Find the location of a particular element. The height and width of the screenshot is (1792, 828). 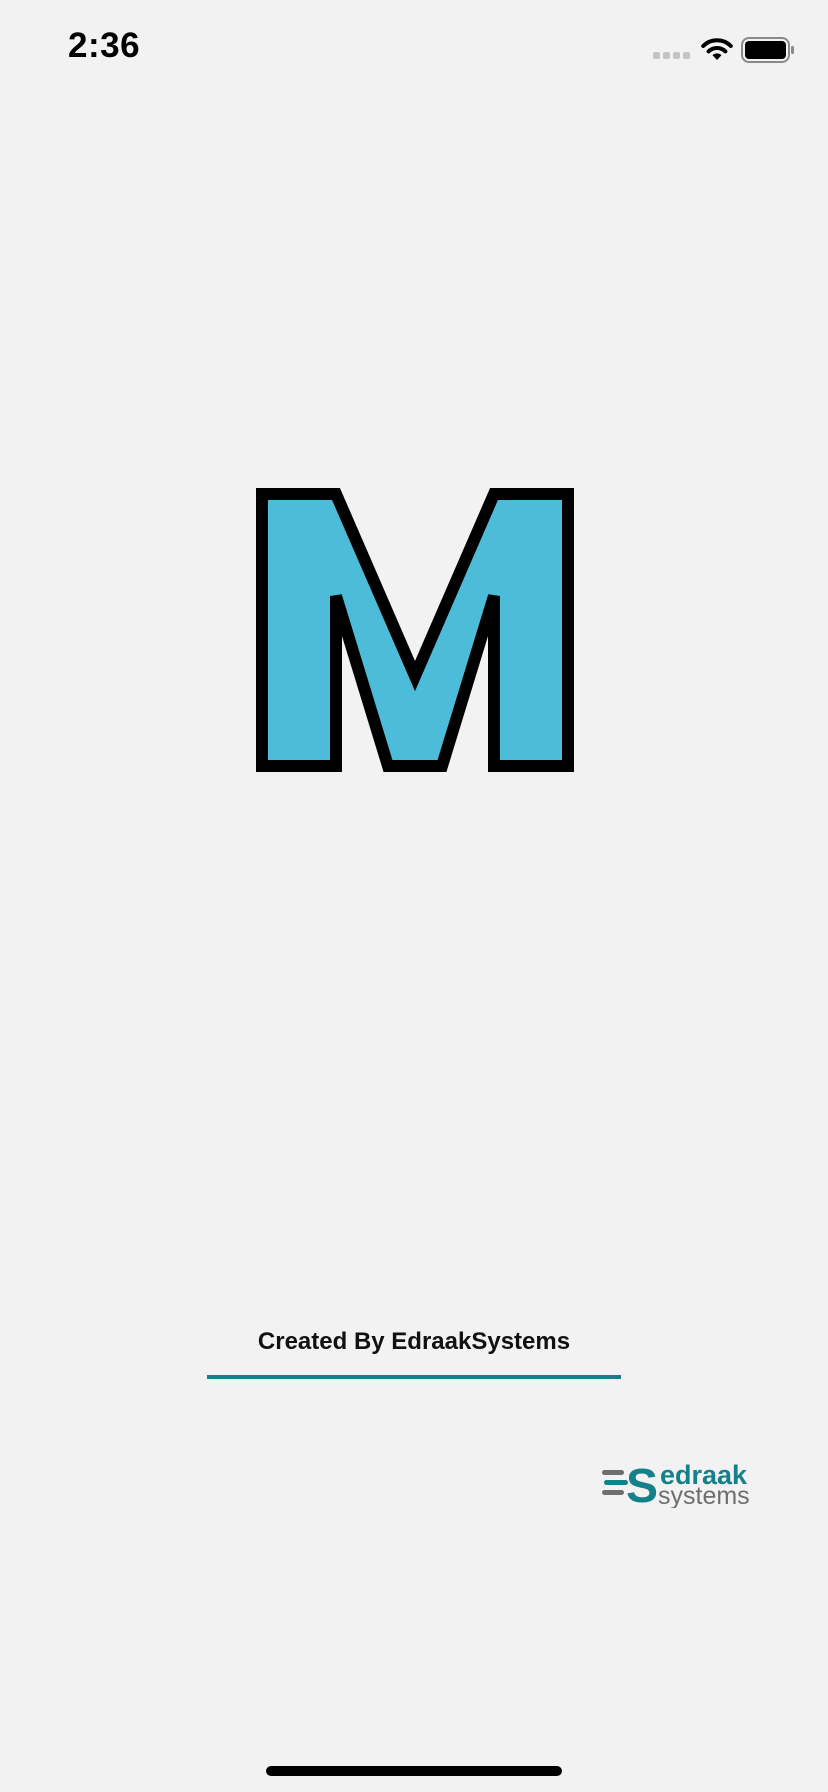

svg-text: S is located at coordinates (642, 1484).